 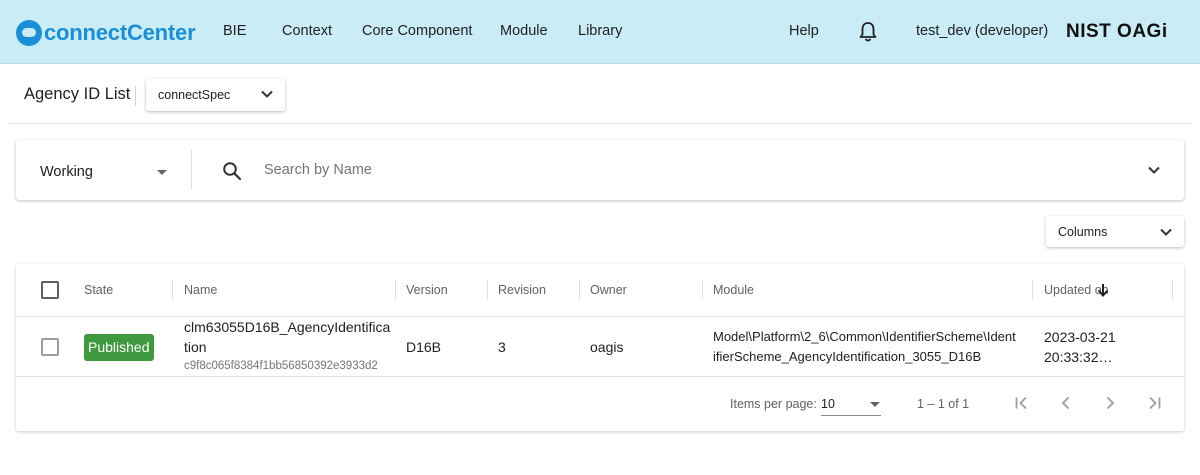 I want to click on version-cell: D16B, so click(x=424, y=347).